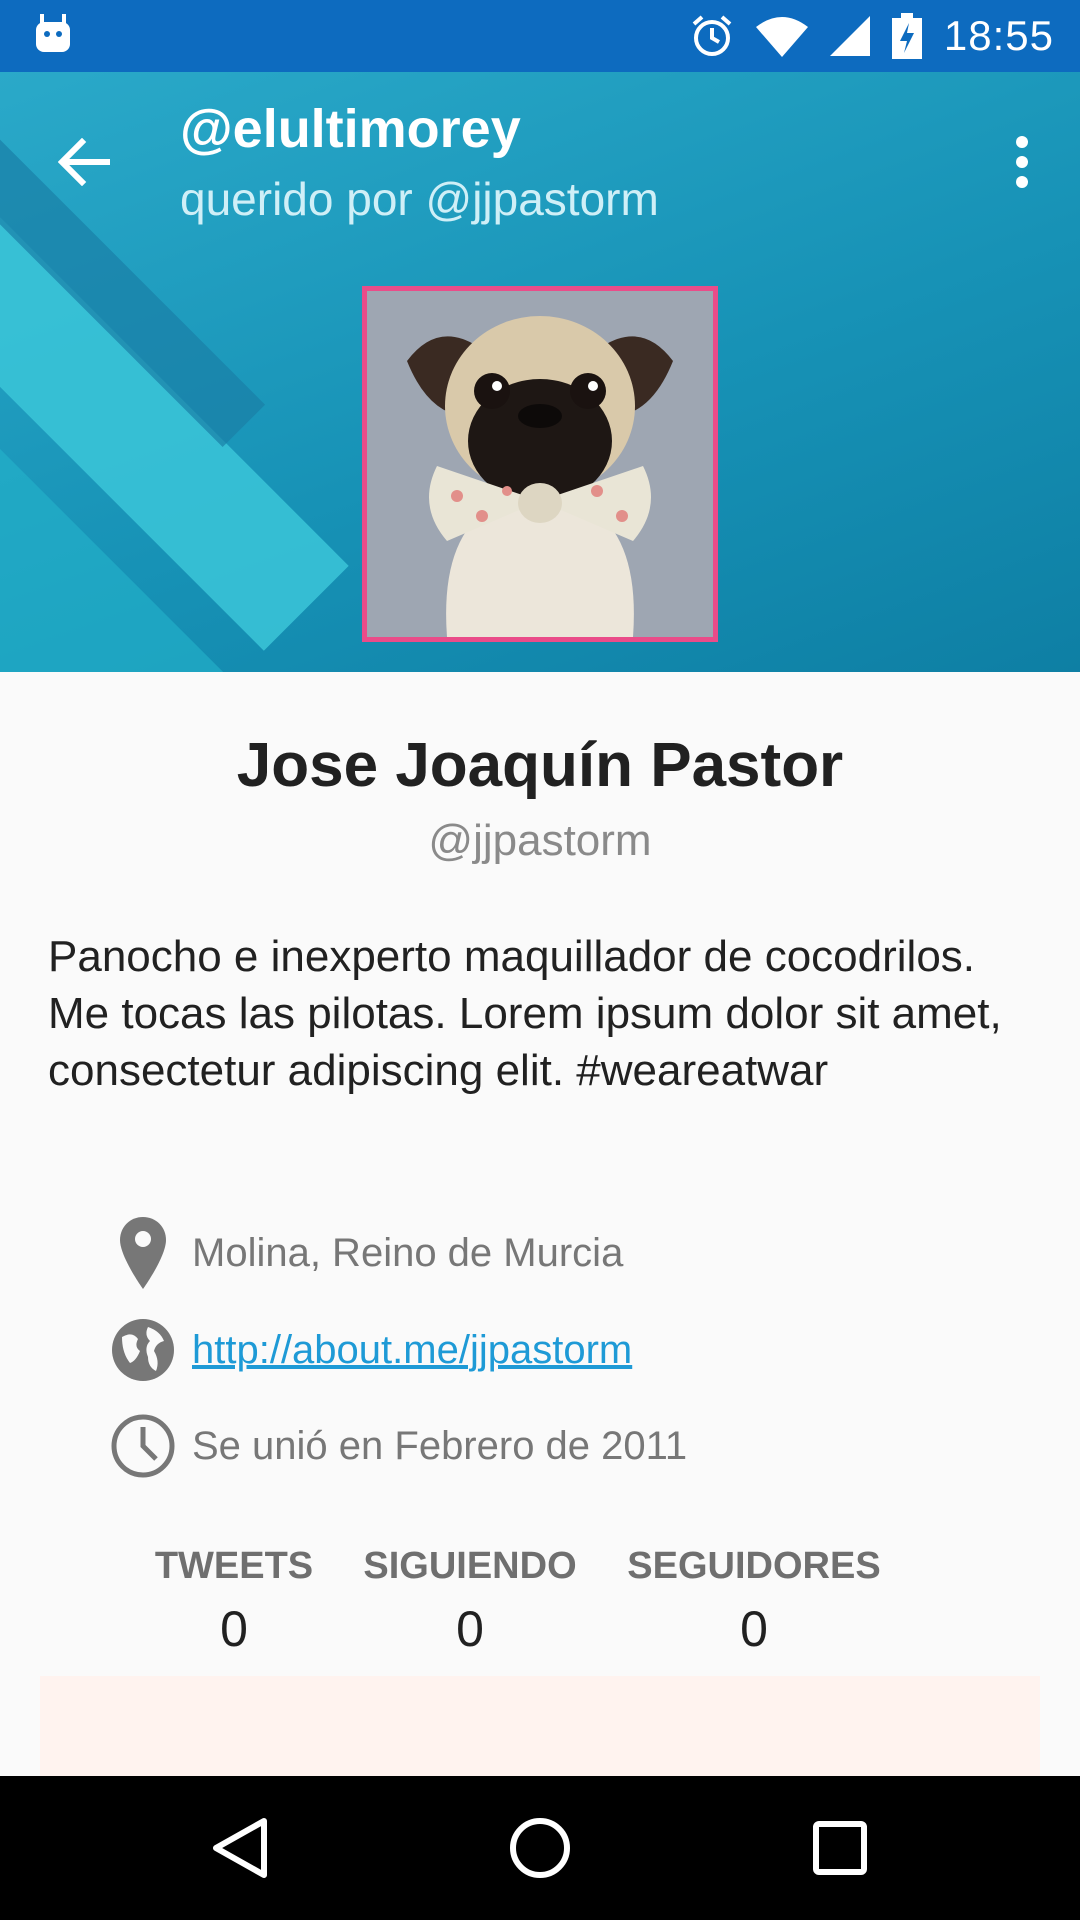 The width and height of the screenshot is (1080, 1920). I want to click on location-pin-icon, so click(143, 1253).